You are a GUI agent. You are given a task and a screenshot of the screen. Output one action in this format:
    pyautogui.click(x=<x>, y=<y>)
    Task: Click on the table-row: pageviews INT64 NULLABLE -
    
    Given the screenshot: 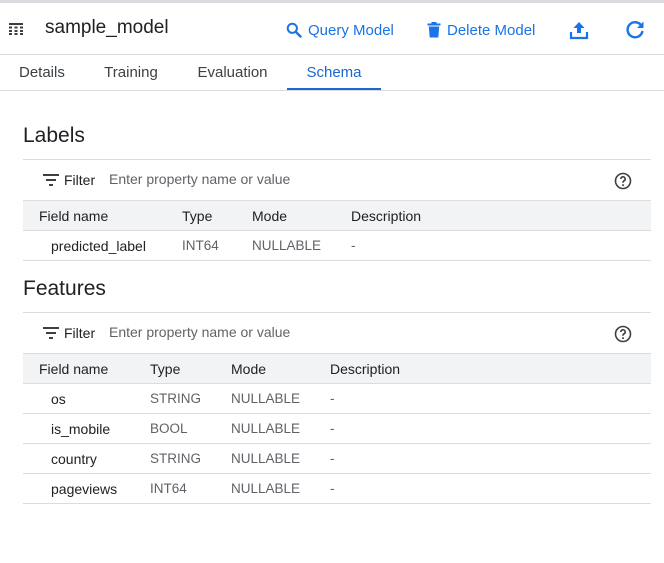 What is the action you would take?
    pyautogui.click(x=337, y=488)
    